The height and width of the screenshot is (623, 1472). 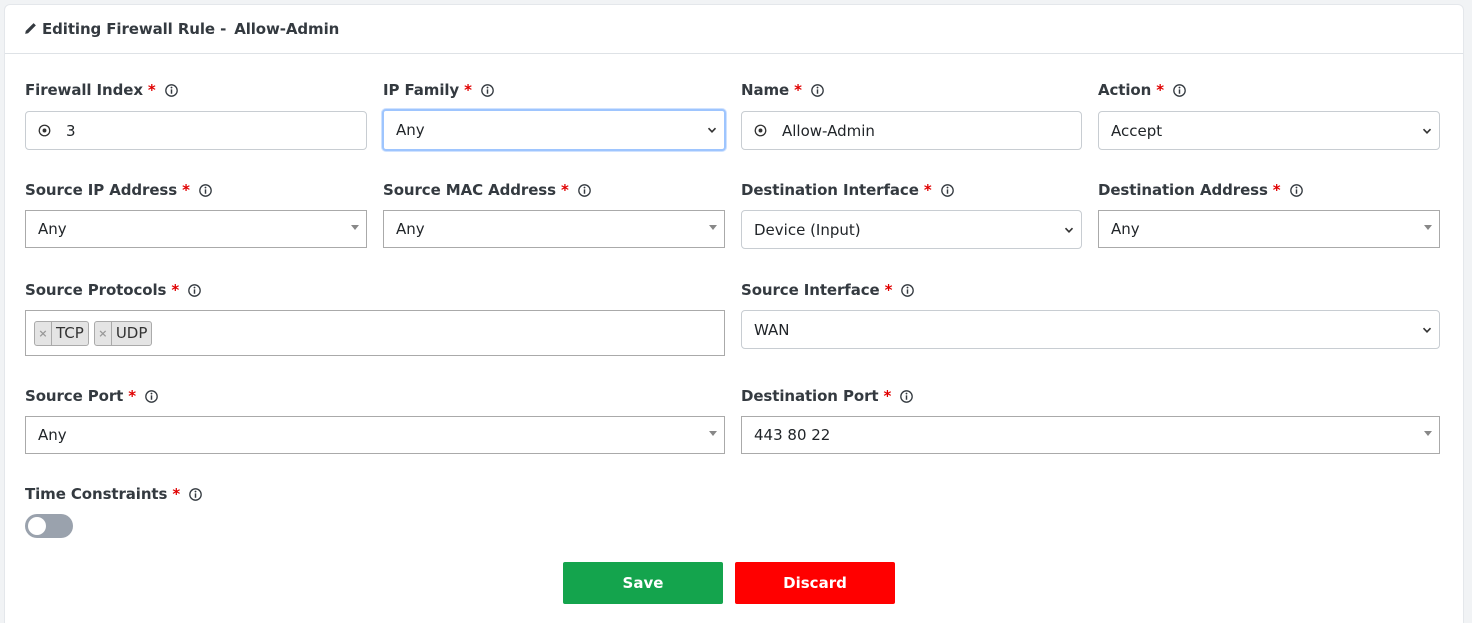 What do you see at coordinates (554, 229) in the screenshot?
I see `source-mac-select: Any` at bounding box center [554, 229].